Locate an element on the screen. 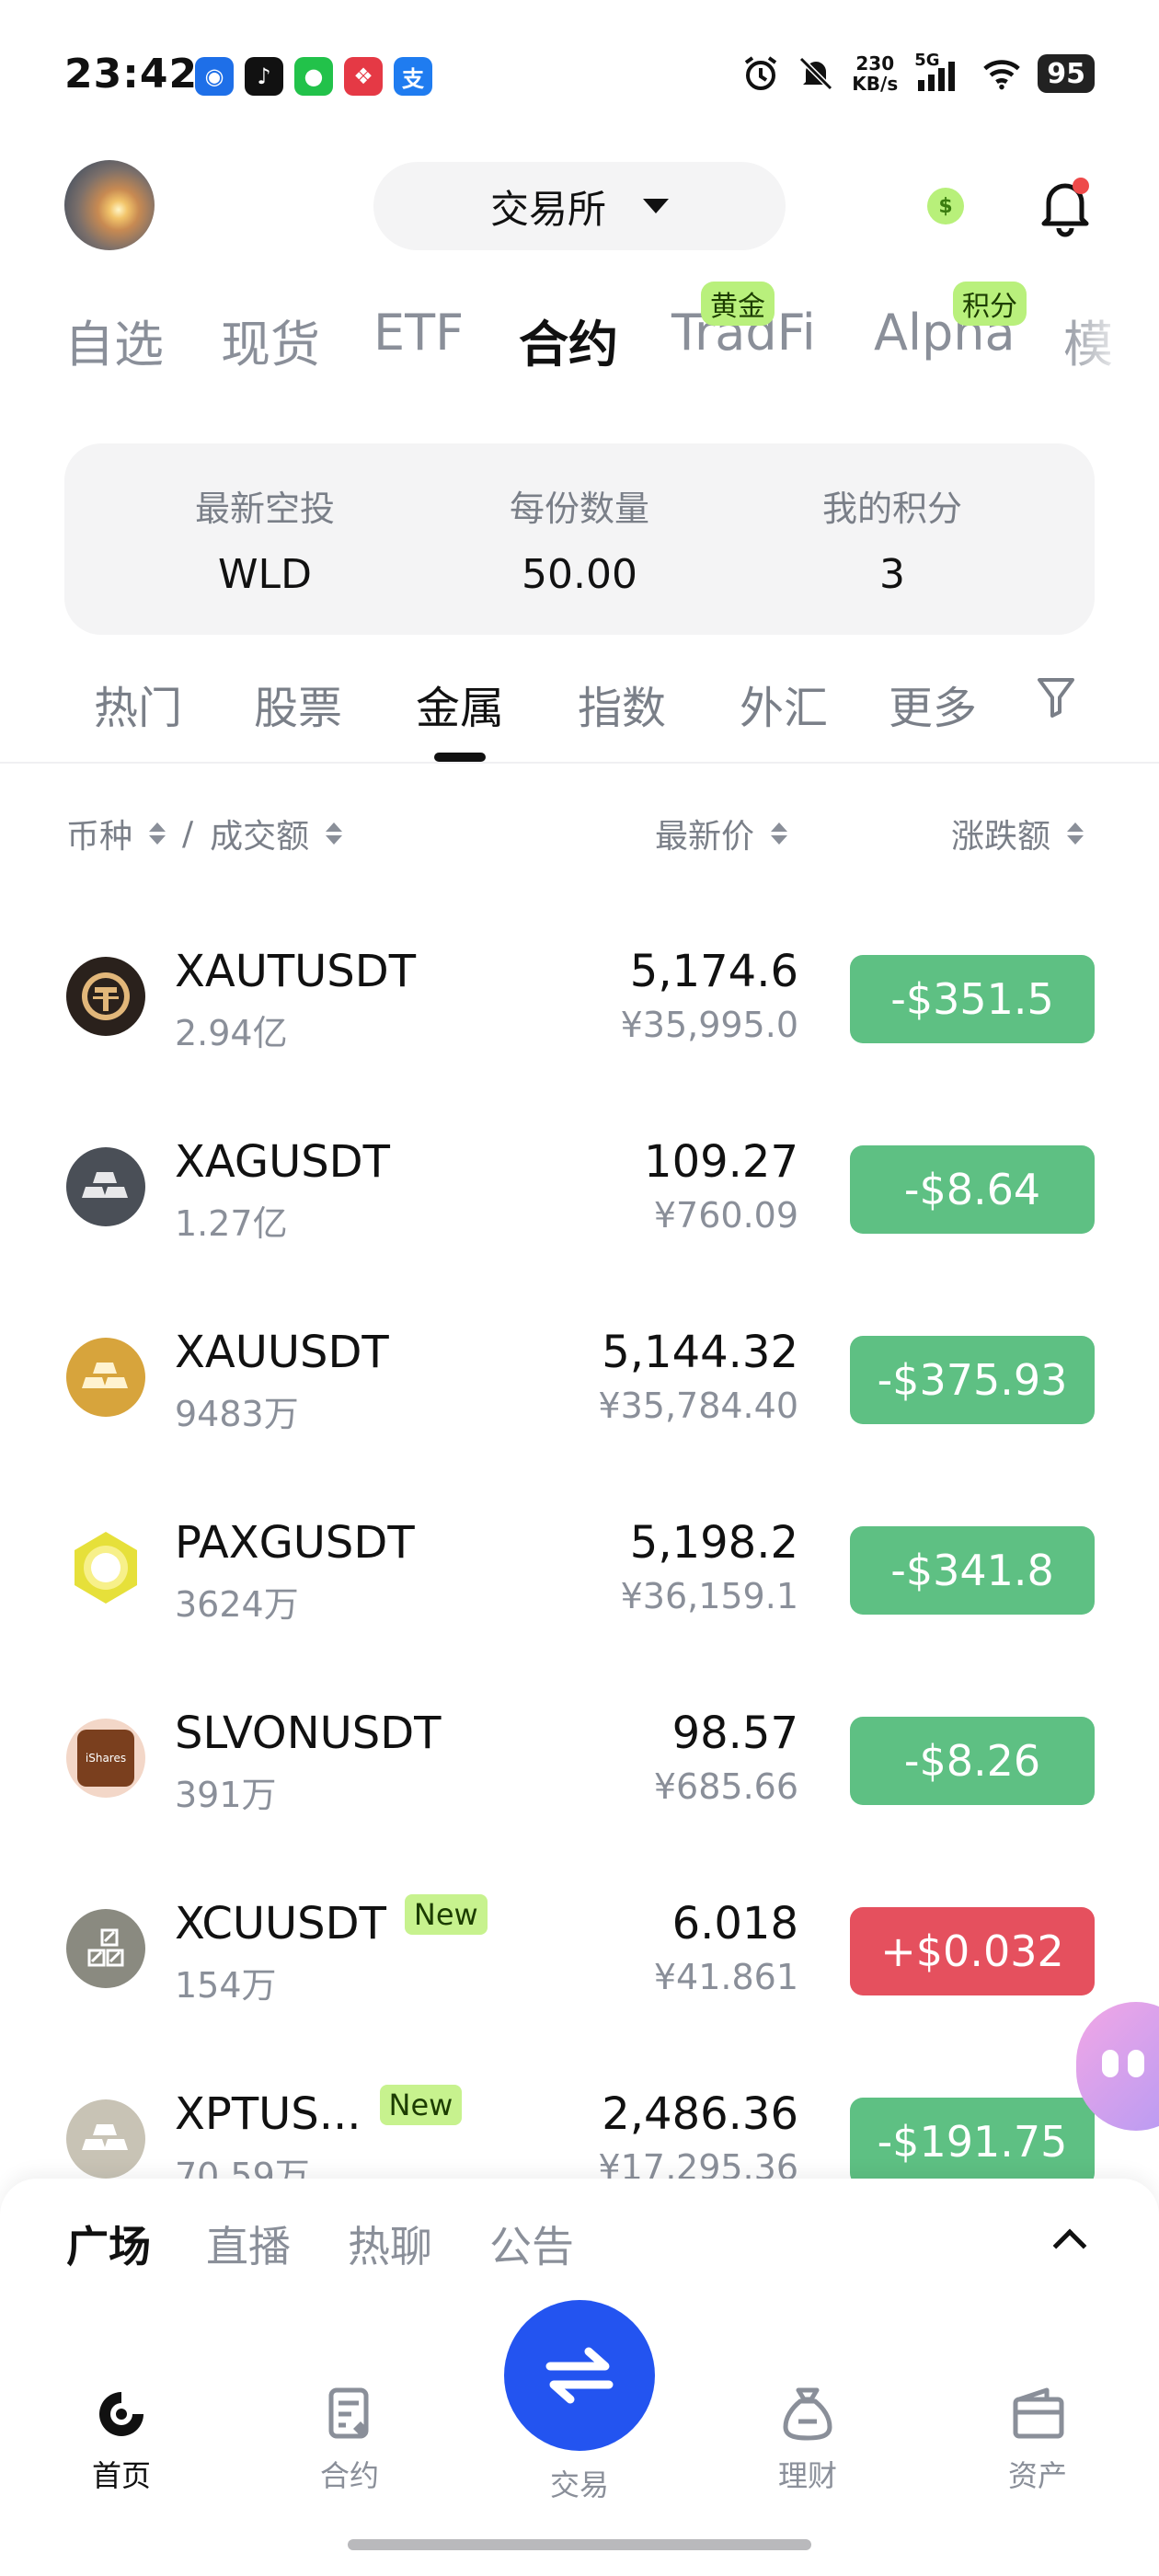  row-symbol-text: XAUTUSDT is located at coordinates (296, 972).